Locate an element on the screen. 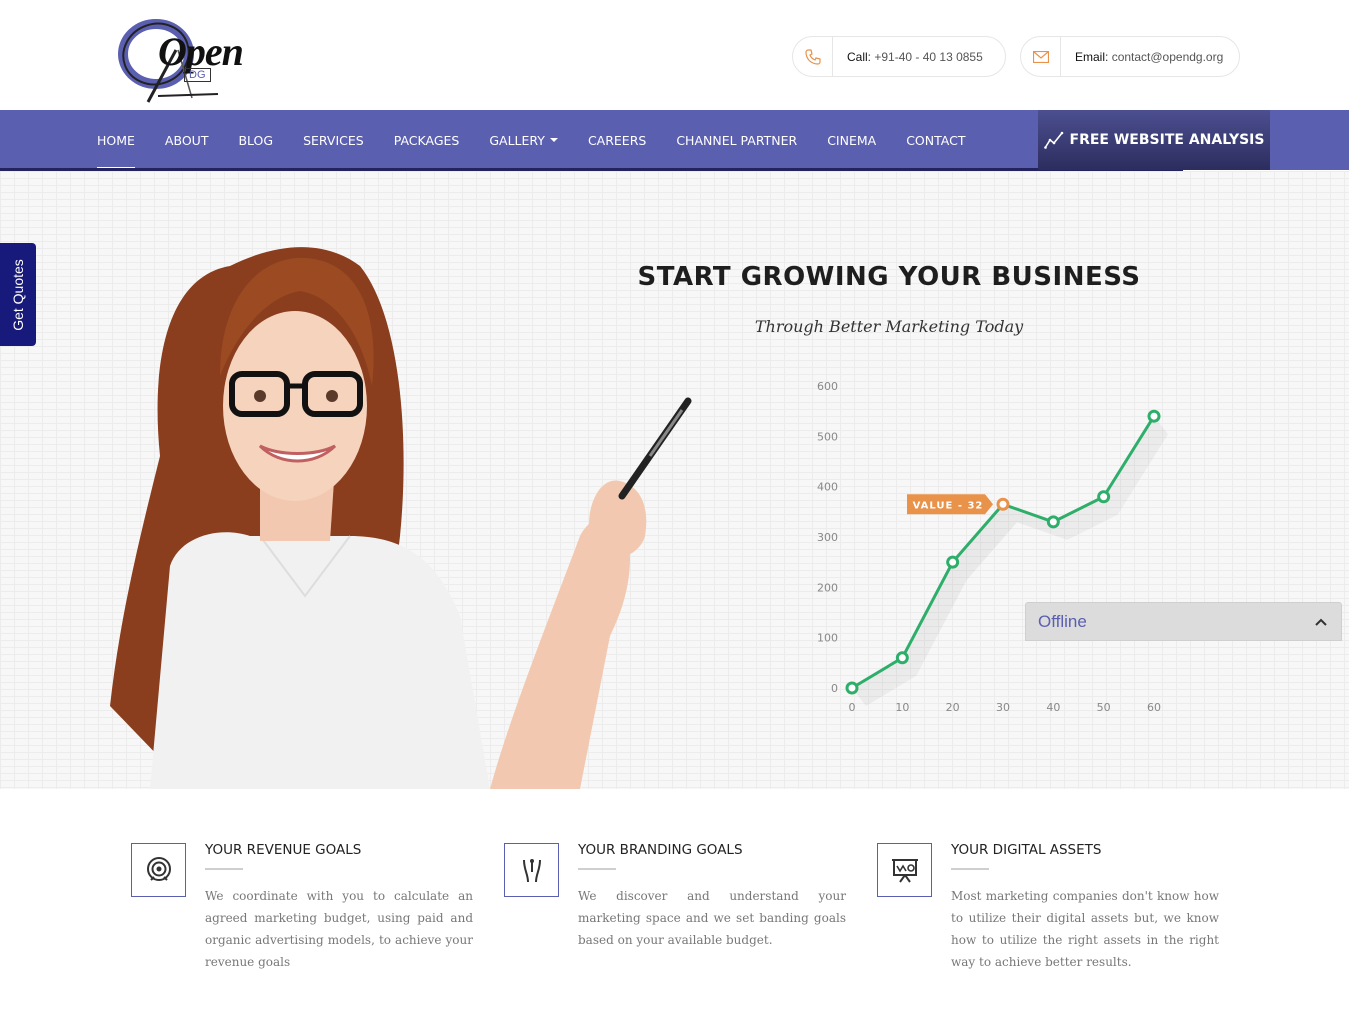  get-quotes-tab: Get Quotes is located at coordinates (18, 294).